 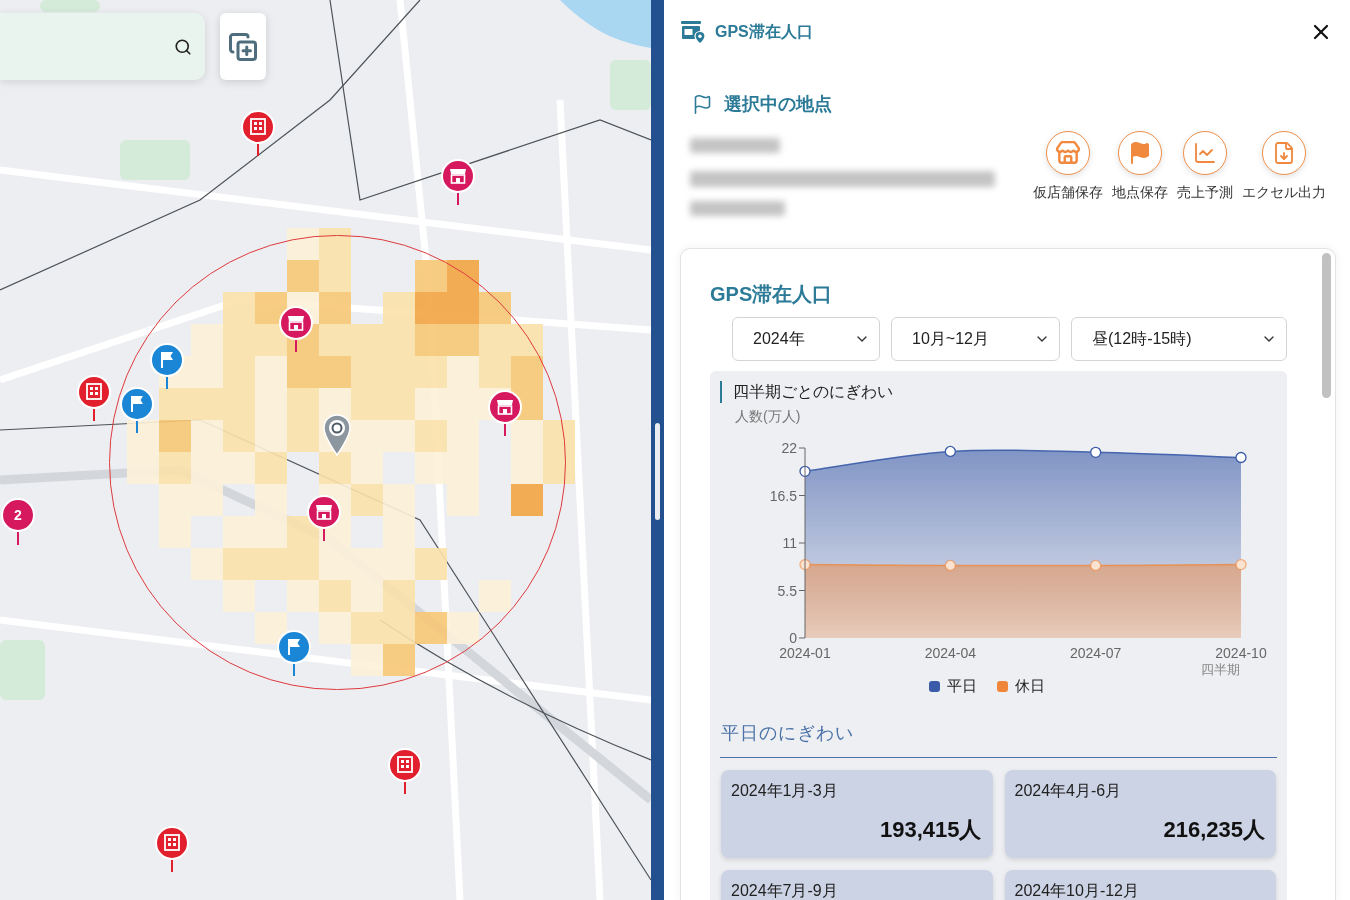 What do you see at coordinates (1179, 339) in the screenshot?
I see `period-select: 昼(12時-15時)` at bounding box center [1179, 339].